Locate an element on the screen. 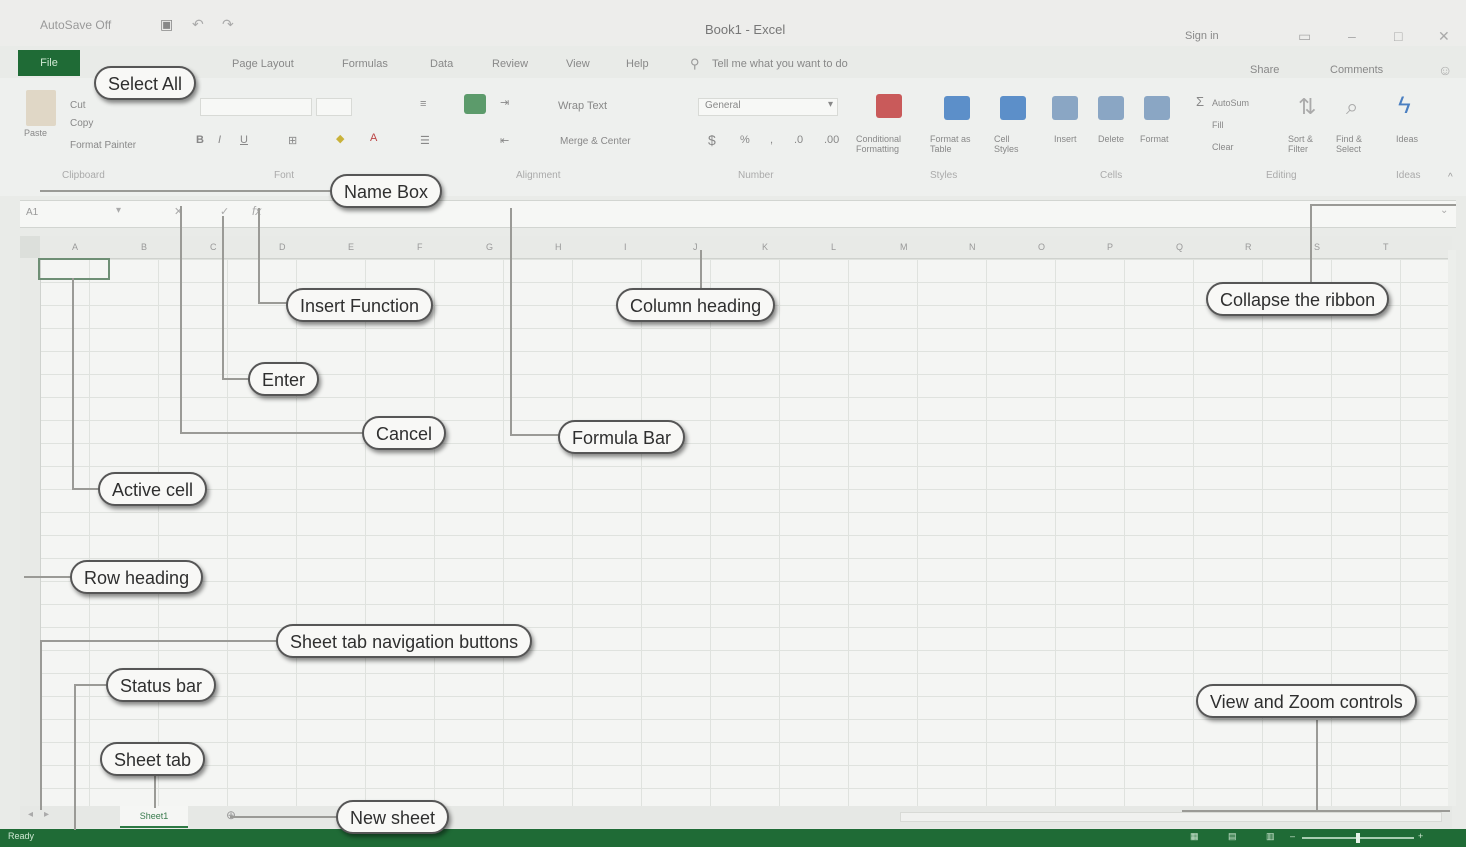 The height and width of the screenshot is (847, 1466). decrease-decimal-icon: .00 is located at coordinates (831, 140).